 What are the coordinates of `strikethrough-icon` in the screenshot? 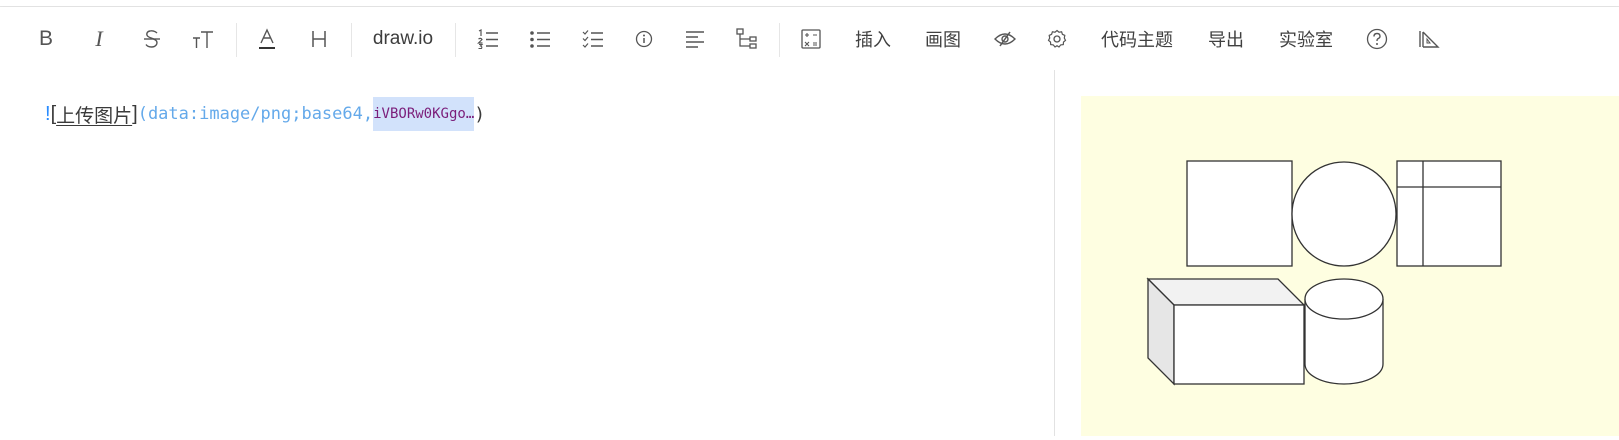 It's located at (152, 38).